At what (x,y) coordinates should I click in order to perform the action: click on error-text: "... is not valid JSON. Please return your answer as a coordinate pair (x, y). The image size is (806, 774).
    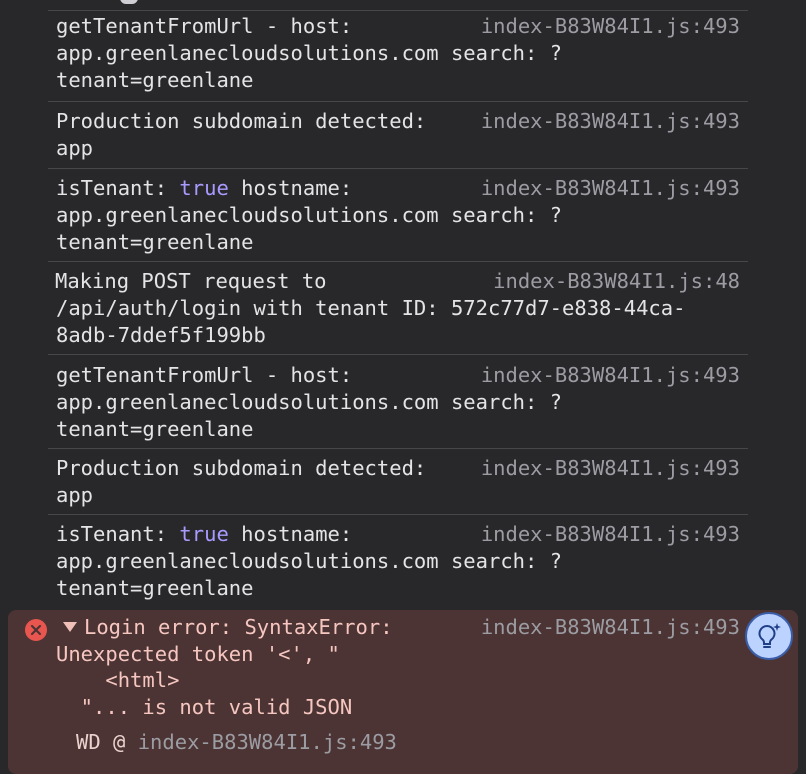
    Looking at the image, I should click on (204, 707).